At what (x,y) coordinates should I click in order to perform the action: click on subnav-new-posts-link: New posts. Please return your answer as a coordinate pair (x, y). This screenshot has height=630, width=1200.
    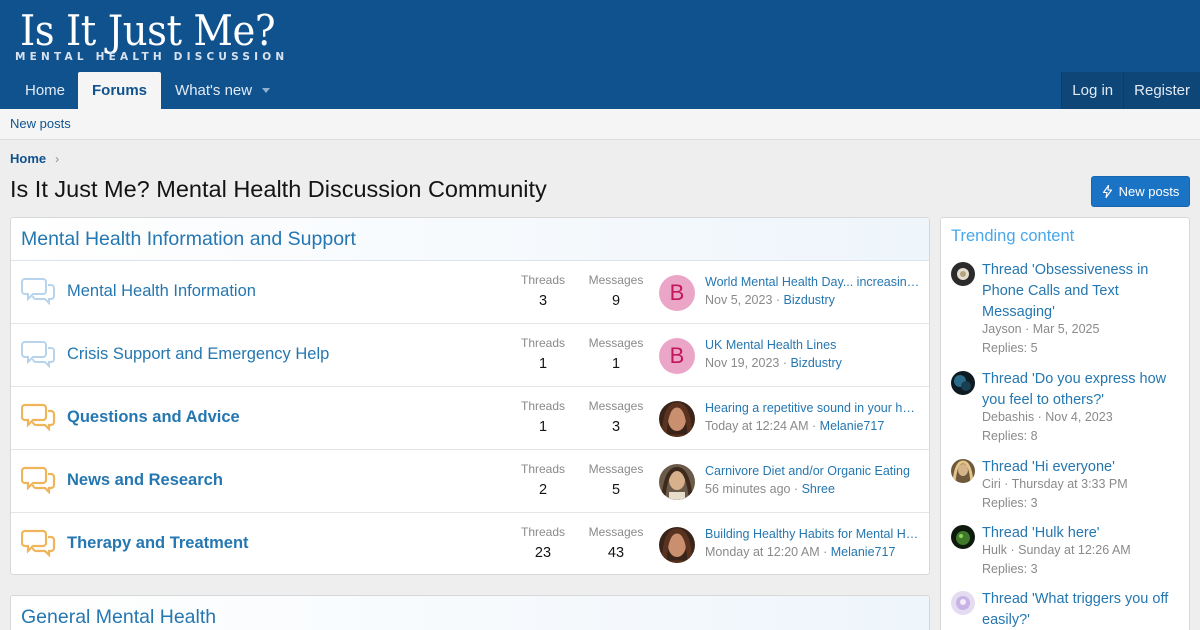
    Looking at the image, I should click on (40, 123).